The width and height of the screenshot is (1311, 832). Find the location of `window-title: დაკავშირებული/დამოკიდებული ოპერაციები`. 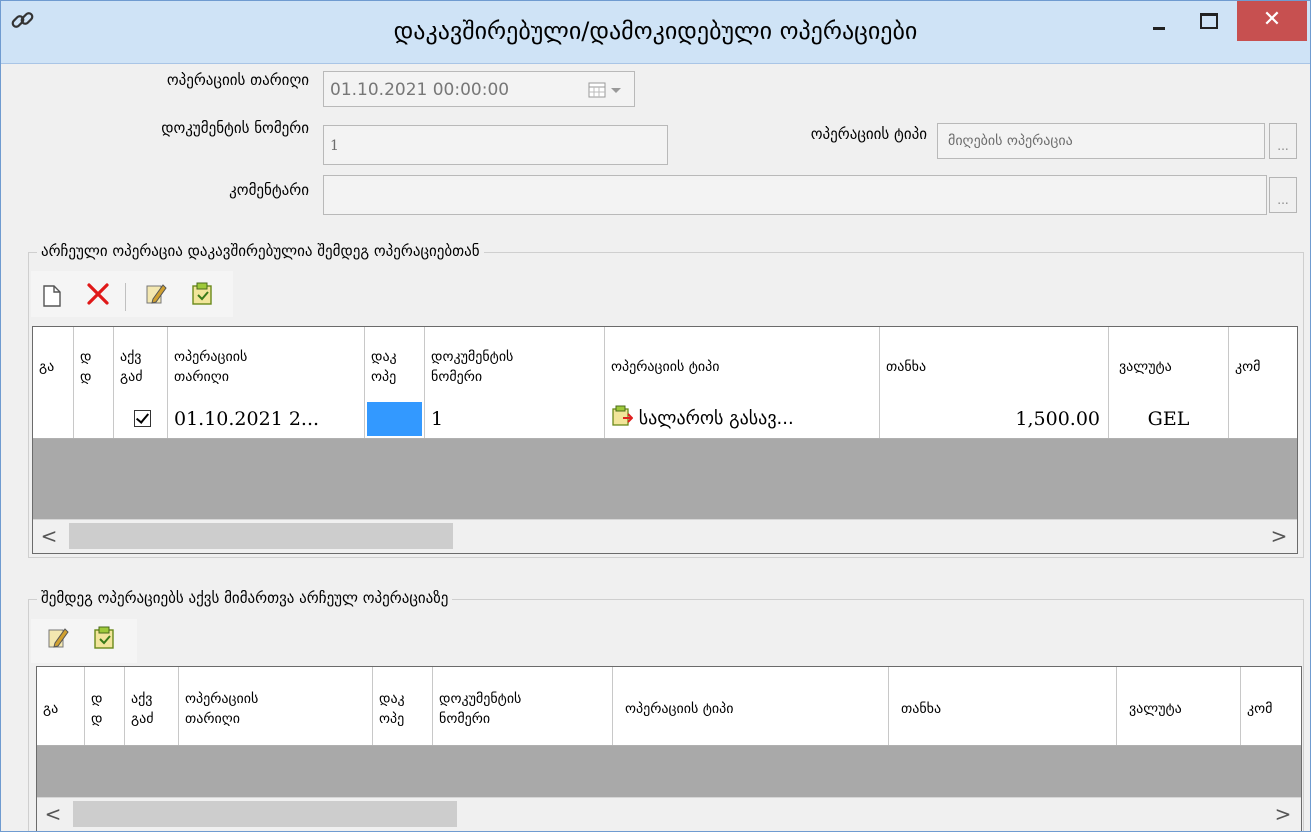

window-title: დაკავშირებული/დამოკიდებული ოპერაციები is located at coordinates (655, 31).